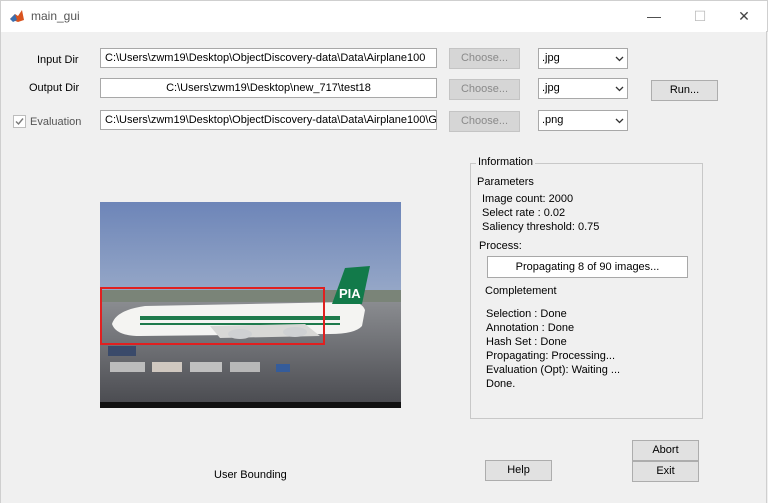 This screenshot has height=503, width=768. I want to click on input-dir-label: Input Dir, so click(58, 60).